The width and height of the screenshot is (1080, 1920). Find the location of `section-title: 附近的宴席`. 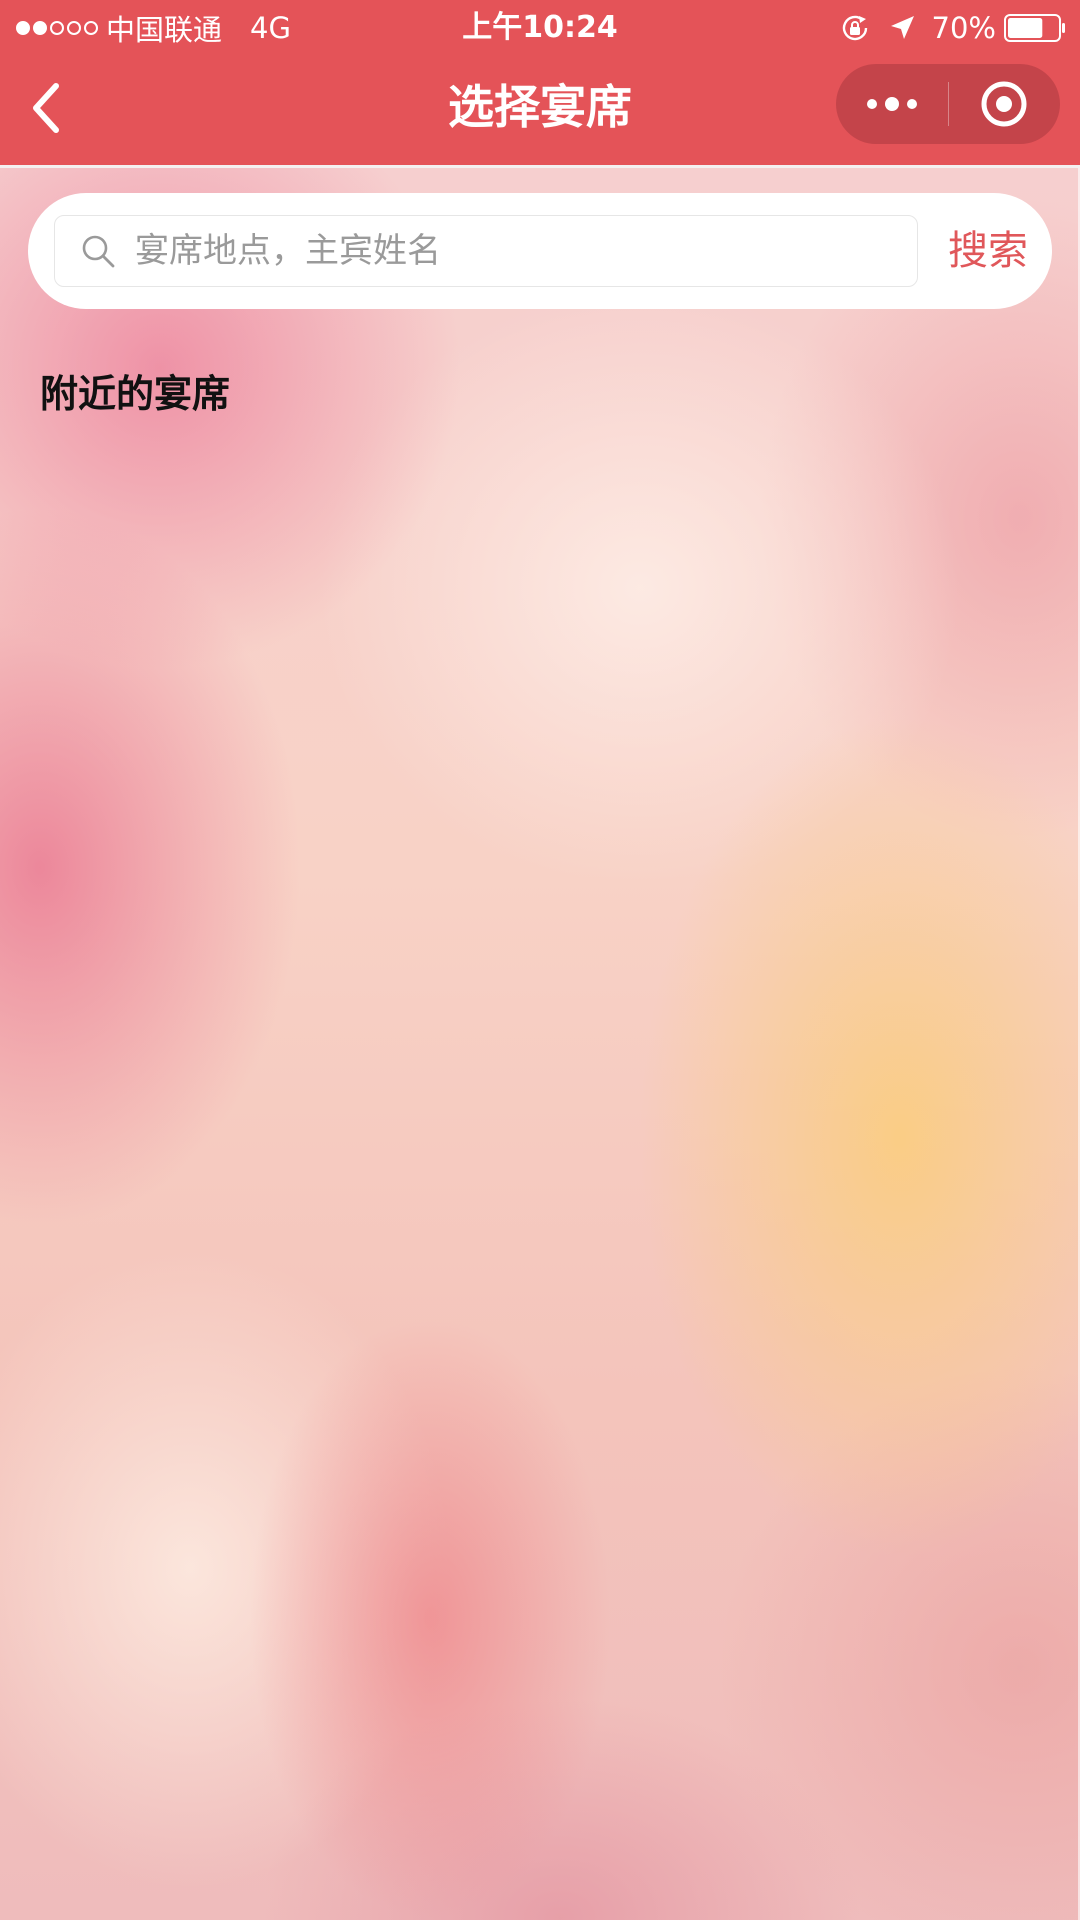

section-title: 附近的宴席 is located at coordinates (135, 394).